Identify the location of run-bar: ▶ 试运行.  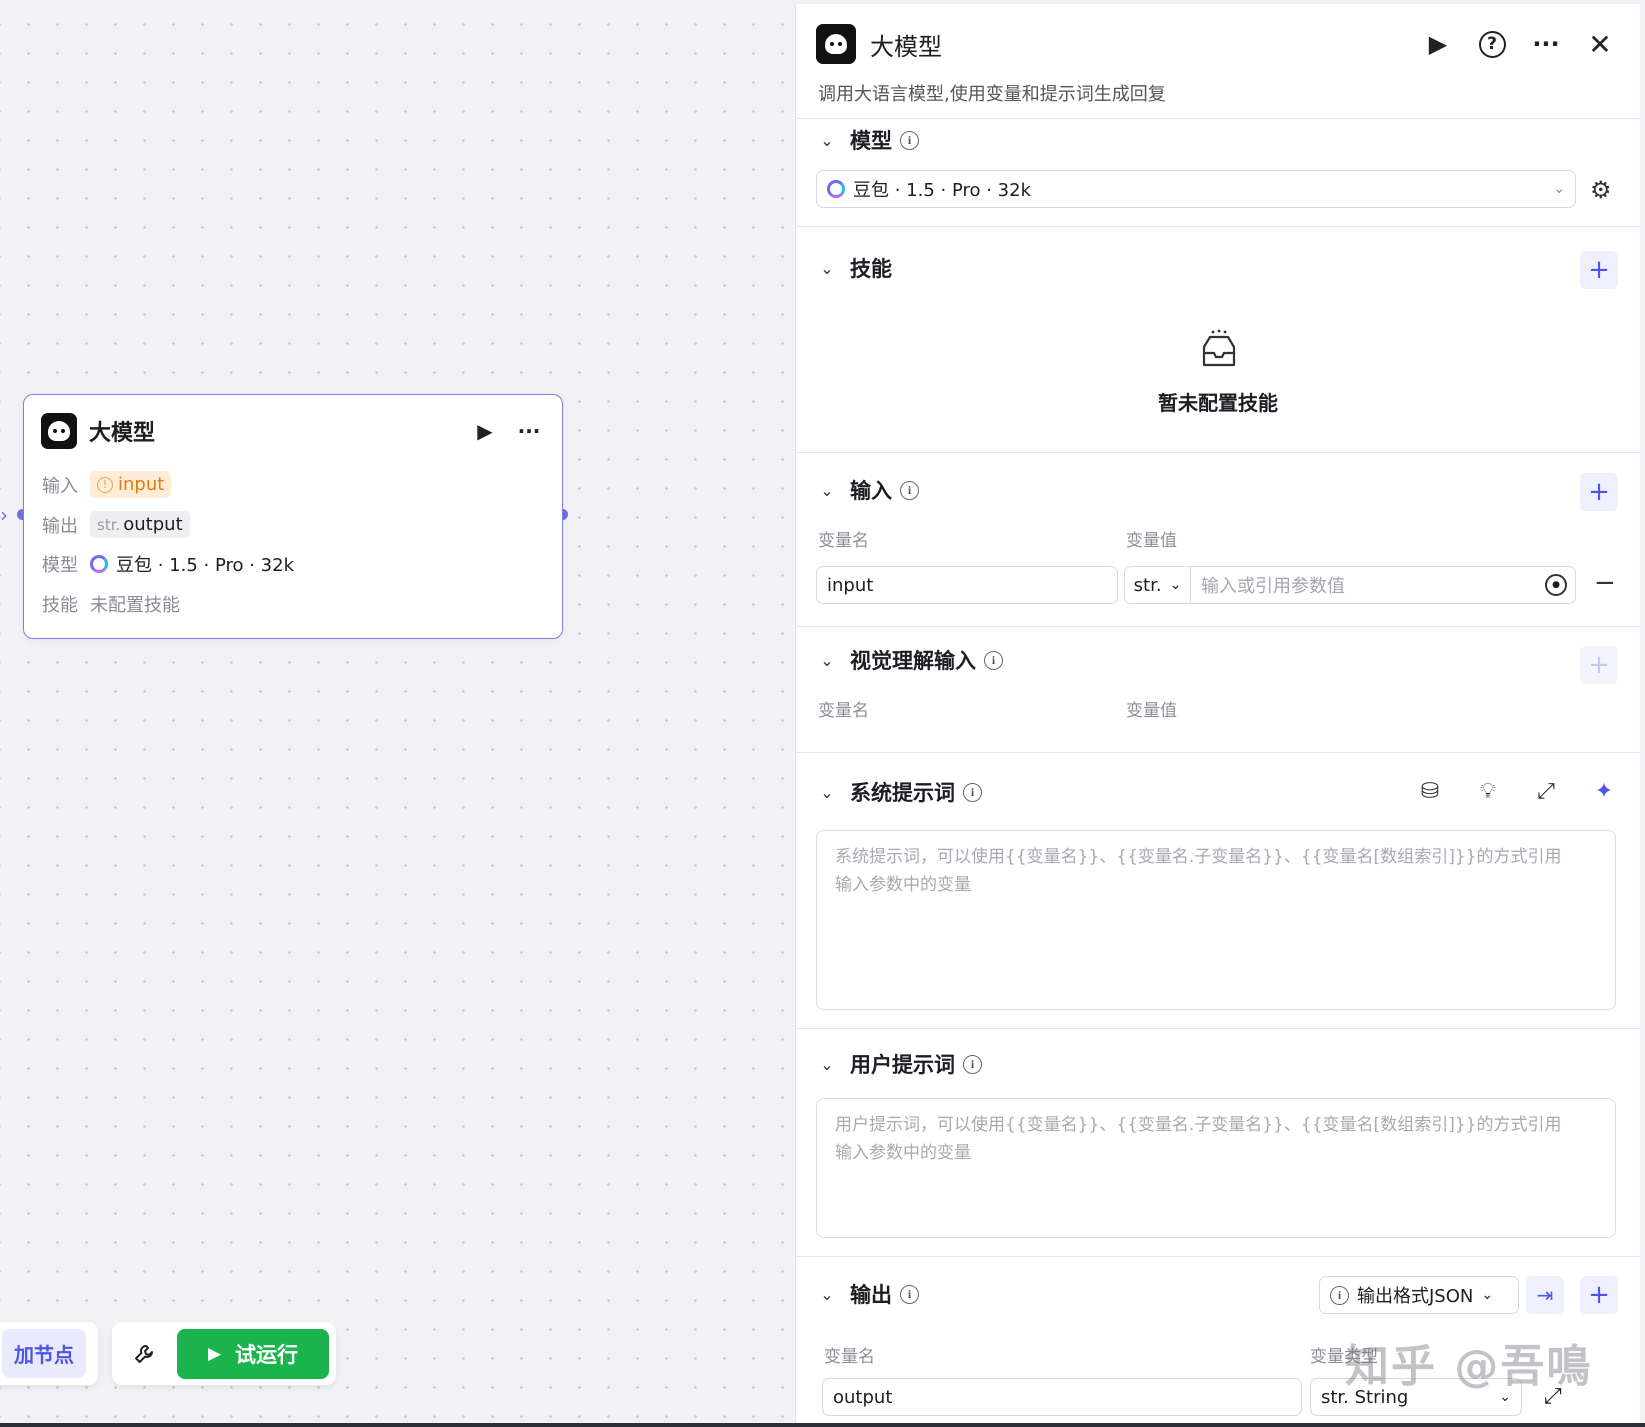
(224, 1353).